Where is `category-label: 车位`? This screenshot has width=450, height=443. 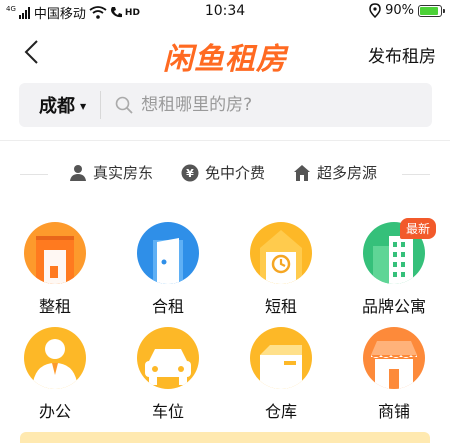 category-label: 车位 is located at coordinates (167, 411).